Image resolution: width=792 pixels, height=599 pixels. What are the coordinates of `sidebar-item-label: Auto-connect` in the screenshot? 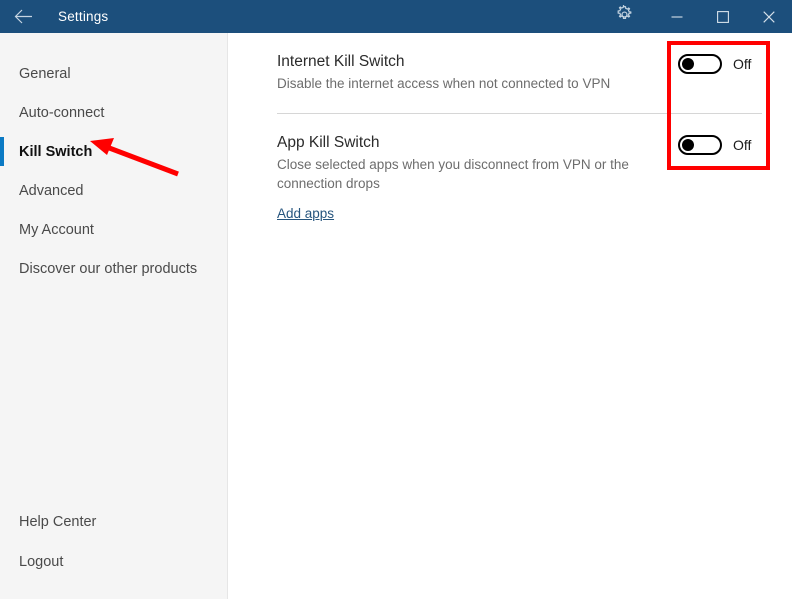 It's located at (62, 112).